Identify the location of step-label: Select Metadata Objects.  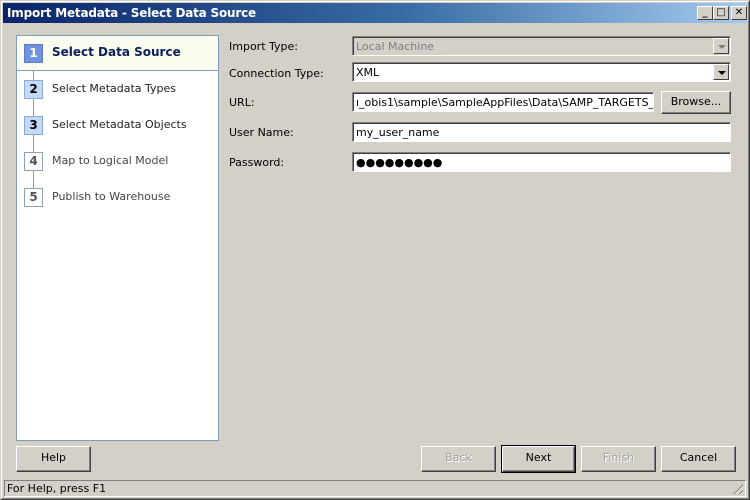
(119, 124).